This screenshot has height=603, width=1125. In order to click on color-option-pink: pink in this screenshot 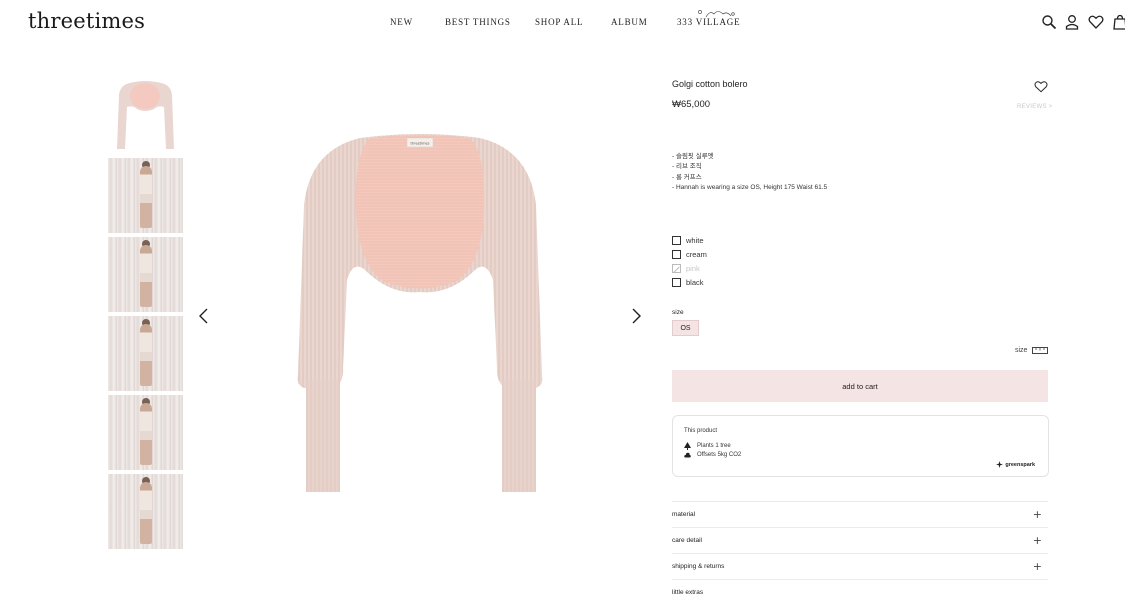, I will do `click(689, 268)`.